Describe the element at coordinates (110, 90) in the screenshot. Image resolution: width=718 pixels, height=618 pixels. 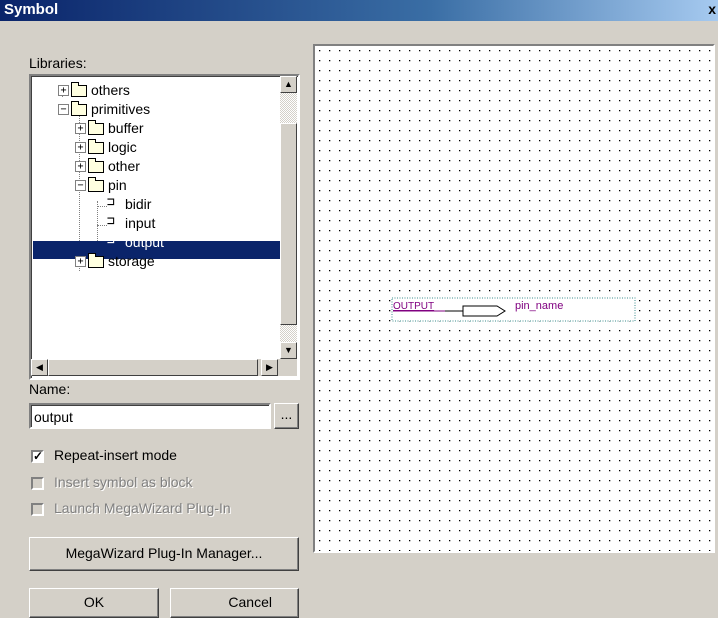
I see `tree-item-label: others` at that location.